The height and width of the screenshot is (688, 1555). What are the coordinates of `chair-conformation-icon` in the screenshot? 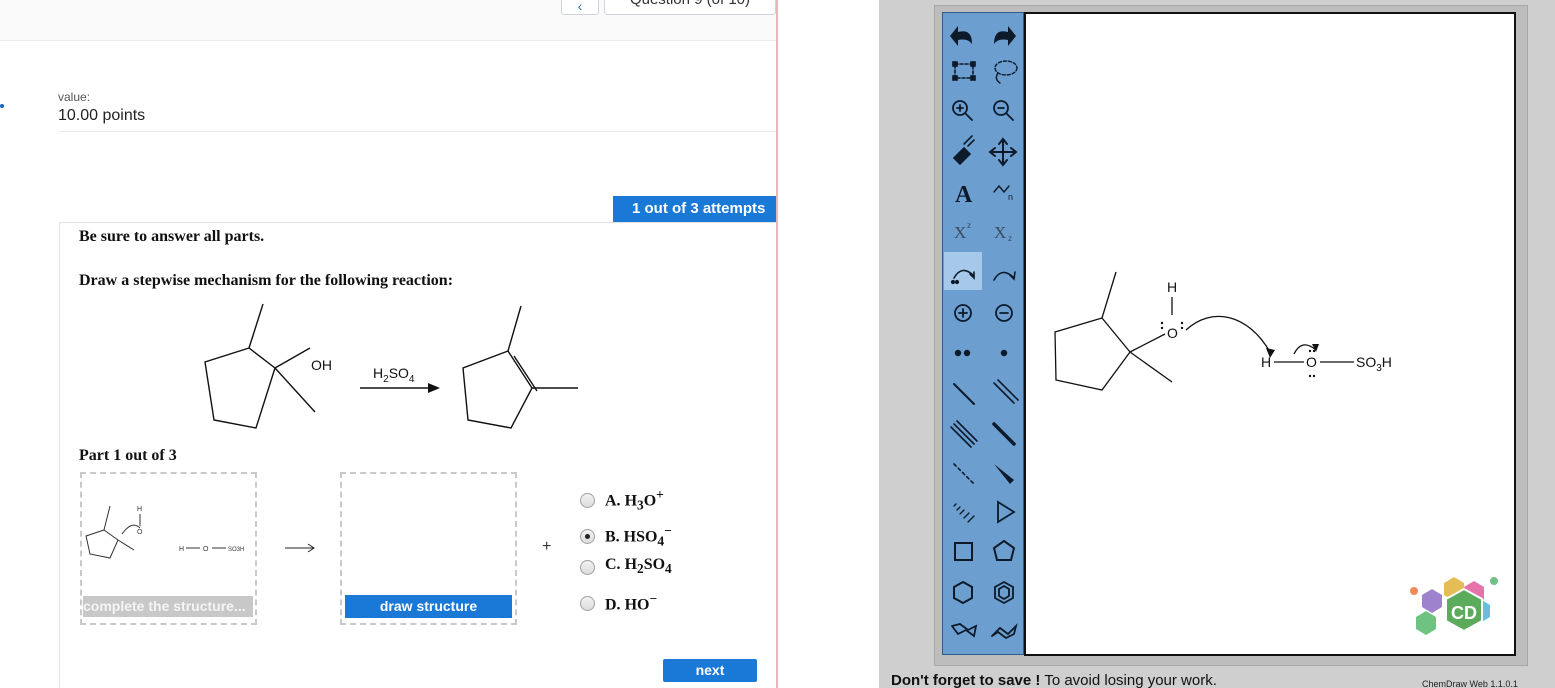 It's located at (964, 630).